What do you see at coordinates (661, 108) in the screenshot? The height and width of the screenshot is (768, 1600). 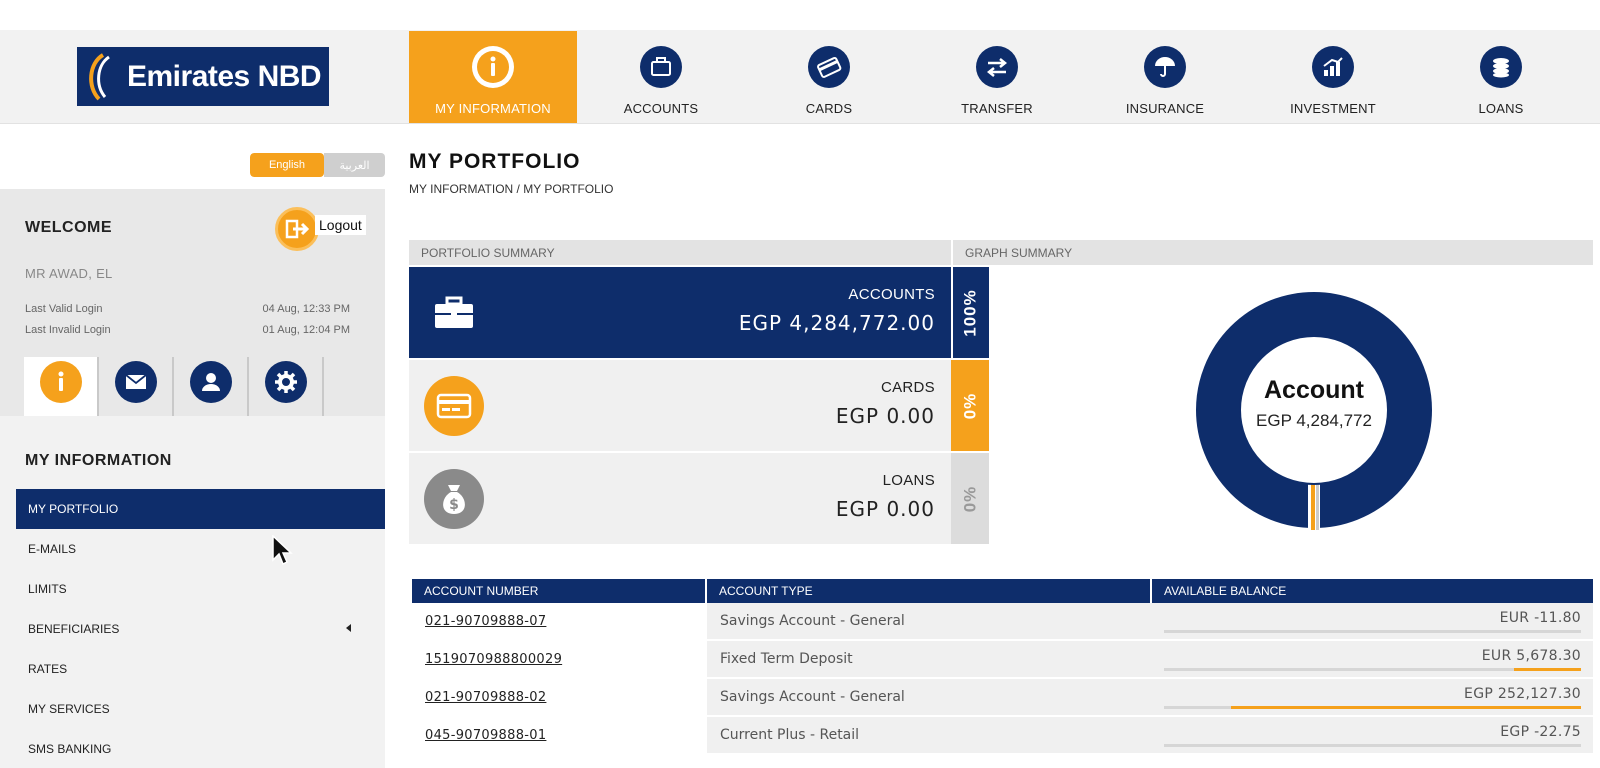 I see `nav-label: ACCOUNTS` at bounding box center [661, 108].